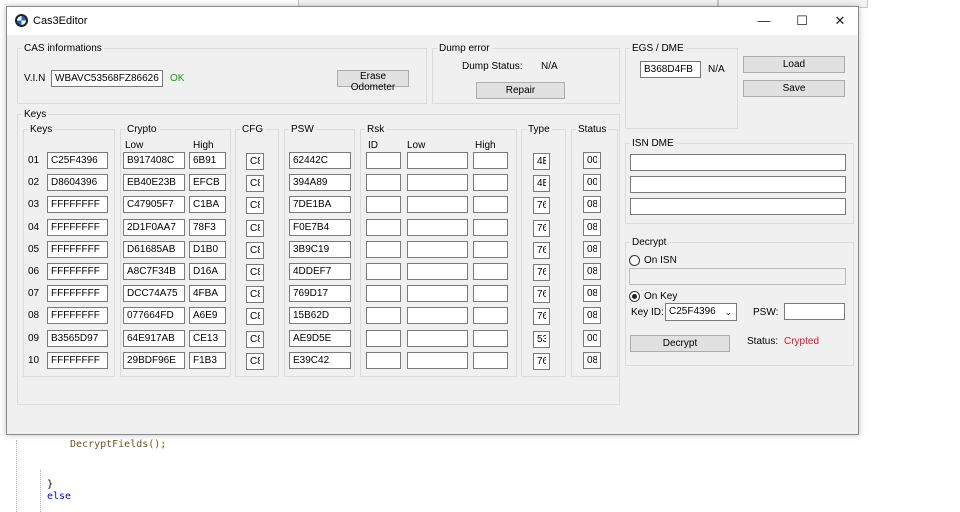 The image size is (960, 512). What do you see at coordinates (794, 88) in the screenshot?
I see `save-button: Save` at bounding box center [794, 88].